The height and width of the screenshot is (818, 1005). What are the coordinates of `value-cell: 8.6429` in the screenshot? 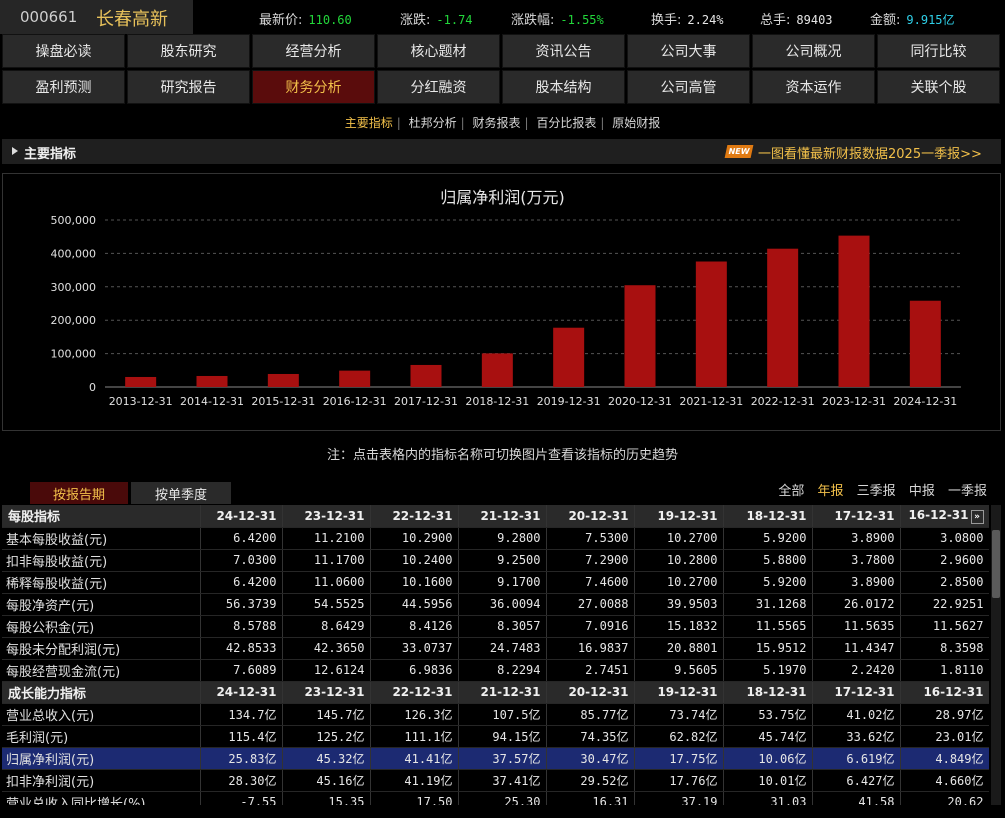 It's located at (326, 626).